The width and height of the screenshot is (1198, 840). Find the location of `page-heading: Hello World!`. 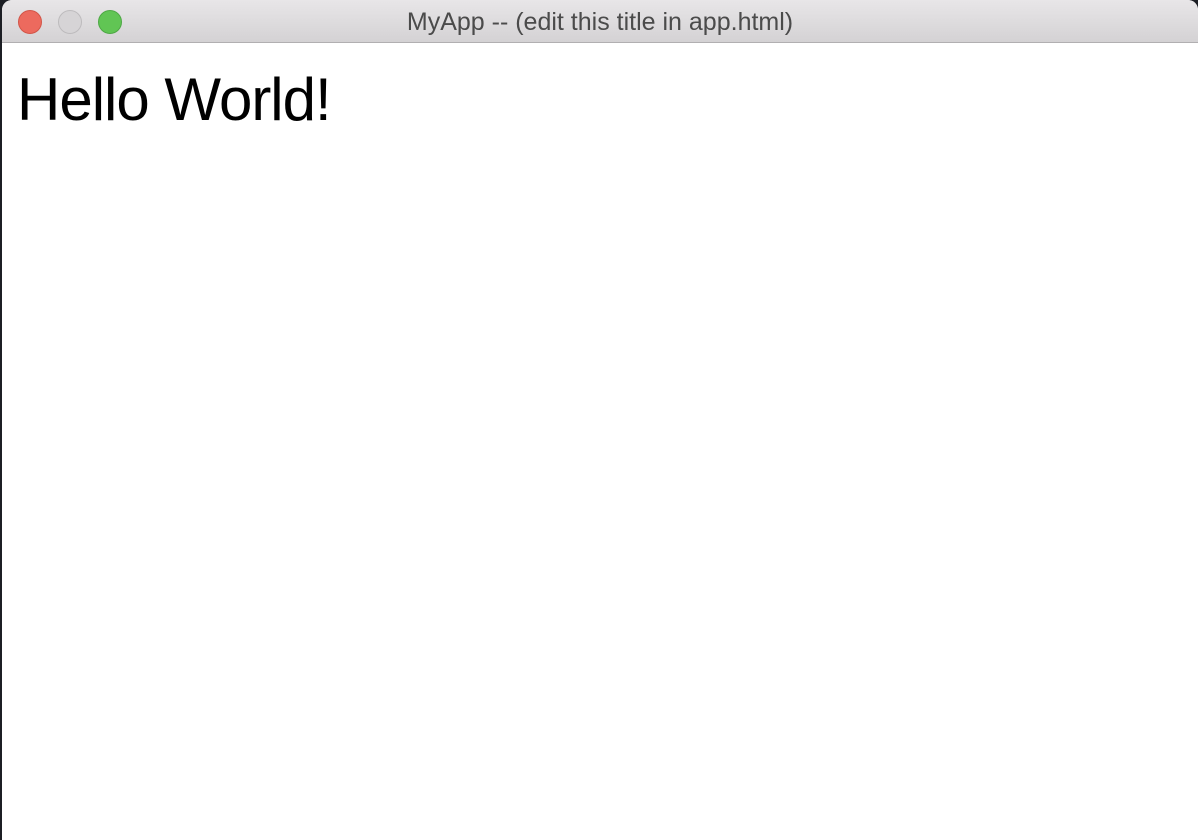

page-heading: Hello World! is located at coordinates (174, 99).